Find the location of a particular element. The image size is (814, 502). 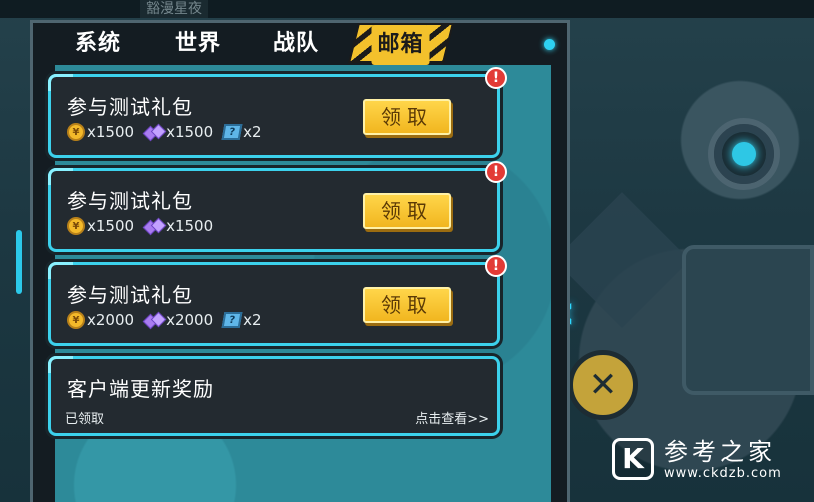

claimed-status: 已领取 is located at coordinates (85, 419).